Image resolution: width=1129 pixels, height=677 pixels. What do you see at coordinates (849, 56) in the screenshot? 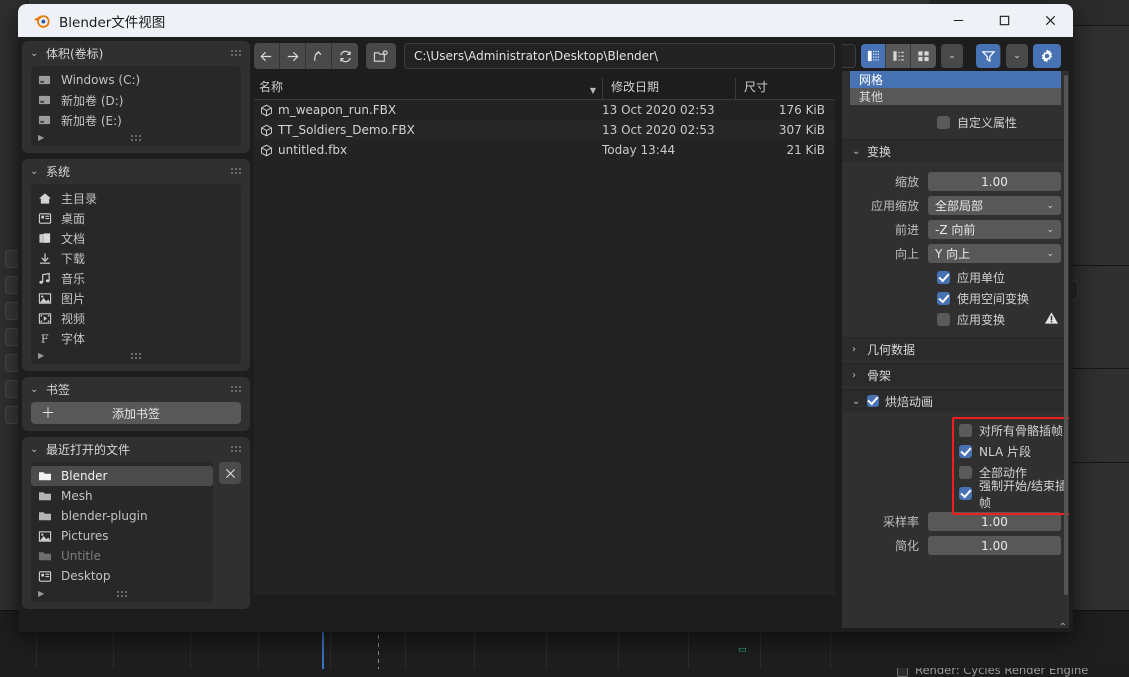
I see `search-input` at bounding box center [849, 56].